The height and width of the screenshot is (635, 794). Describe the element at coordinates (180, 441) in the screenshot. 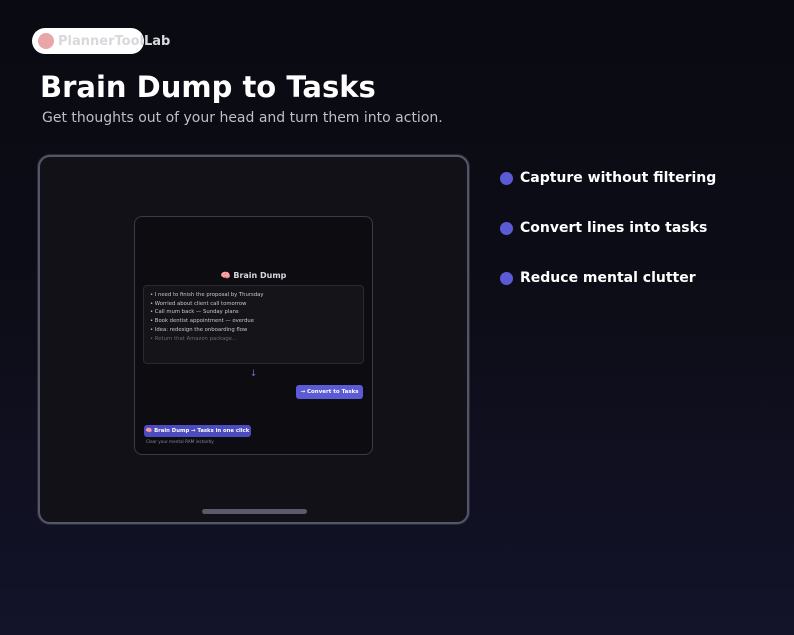

I see `badge-caption: Clear your mental RAM instantly` at that location.